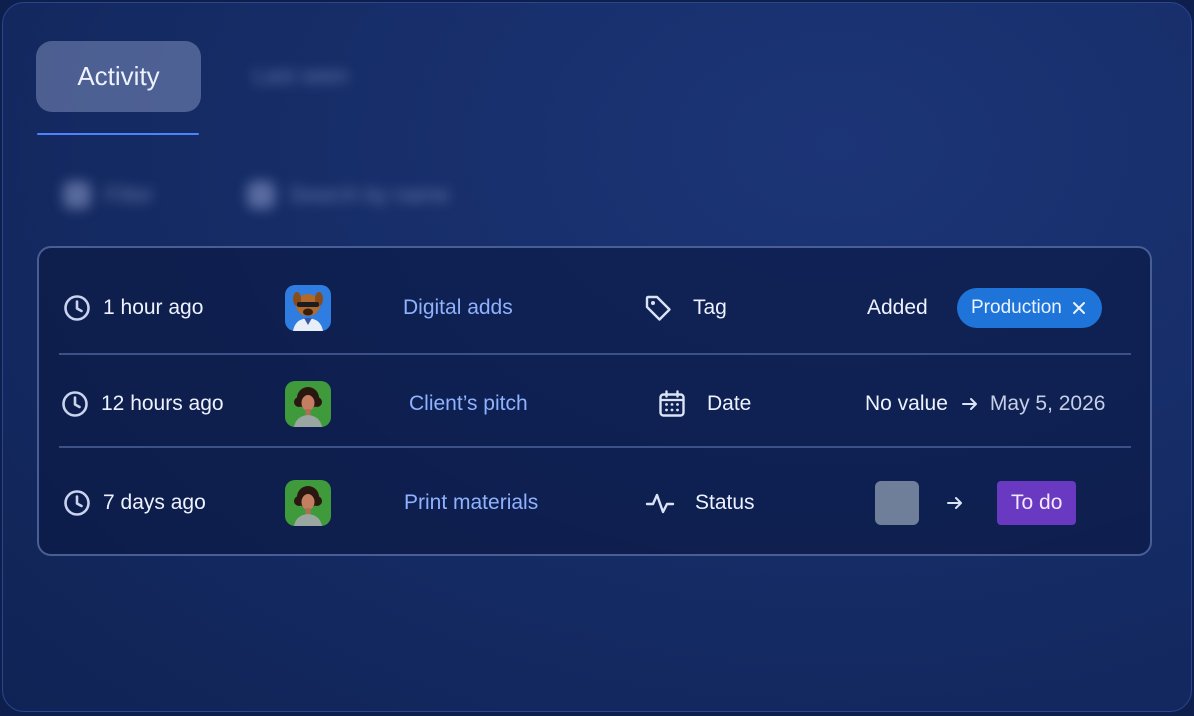 This screenshot has height=716, width=1194. I want to click on old-value: No value, so click(906, 403).